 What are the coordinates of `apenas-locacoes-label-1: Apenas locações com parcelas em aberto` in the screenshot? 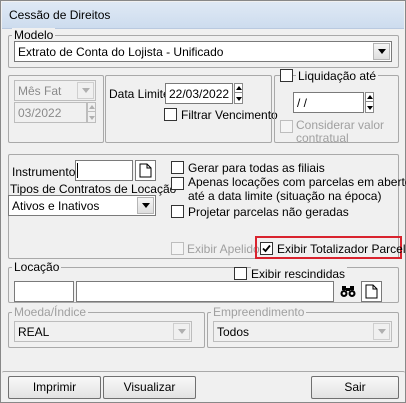 It's located at (297, 182).